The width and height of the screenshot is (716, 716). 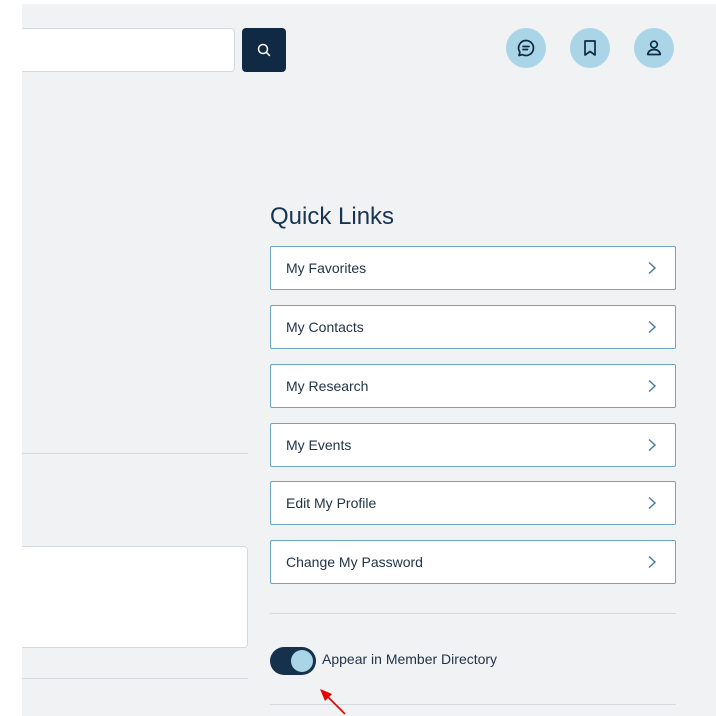 I want to click on content-panel, so click(x=135, y=597).